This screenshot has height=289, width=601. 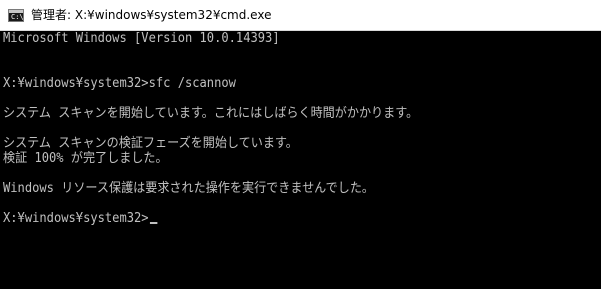 I want to click on console-line-version: Microsoft Windows [Version 10.0.14393], so click(x=141, y=38).